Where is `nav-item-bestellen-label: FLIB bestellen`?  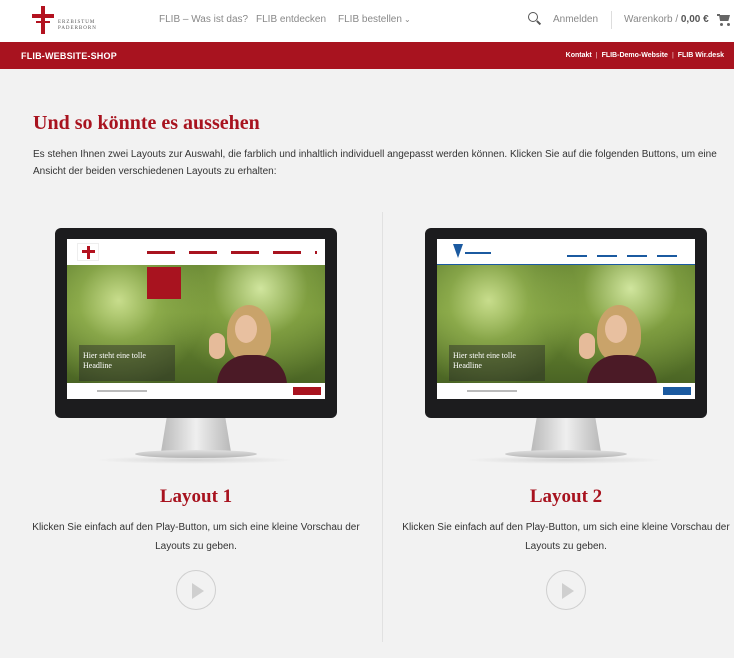 nav-item-bestellen-label: FLIB bestellen is located at coordinates (370, 19).